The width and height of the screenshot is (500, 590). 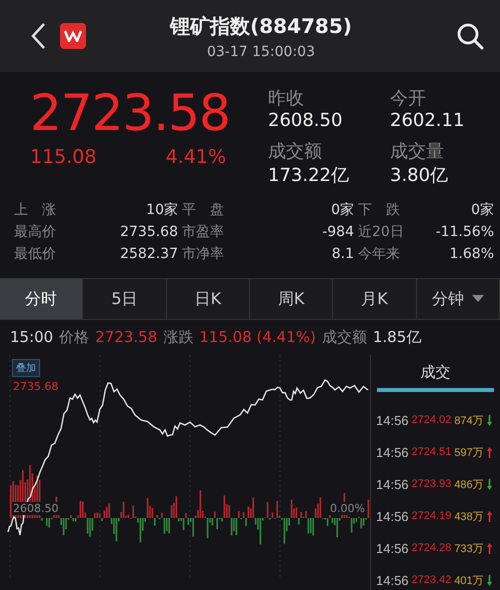 What do you see at coordinates (432, 484) in the screenshot?
I see `trade-price: 2723.93` at bounding box center [432, 484].